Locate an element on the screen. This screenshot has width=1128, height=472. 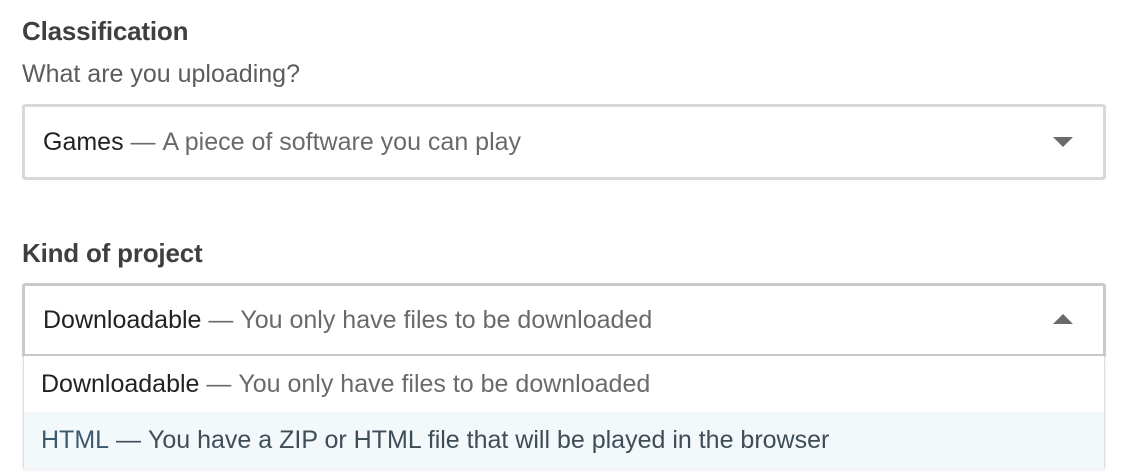
kind-of-project-heading: Kind of project is located at coordinates (112, 253).